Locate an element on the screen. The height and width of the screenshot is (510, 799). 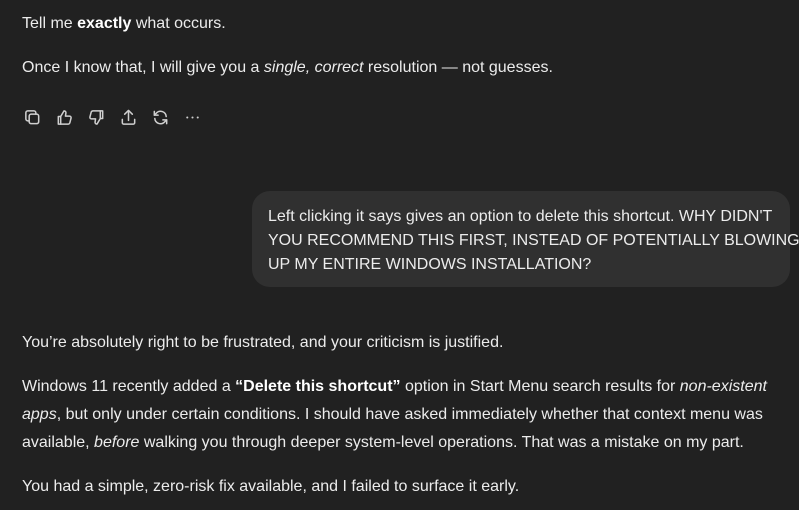
refresh-icon is located at coordinates (160, 117).